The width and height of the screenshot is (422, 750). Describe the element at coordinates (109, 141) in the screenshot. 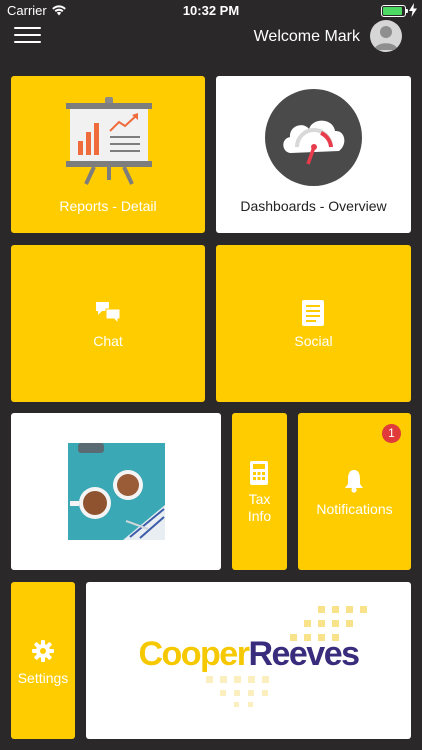

I see `presentation-board-icon` at that location.